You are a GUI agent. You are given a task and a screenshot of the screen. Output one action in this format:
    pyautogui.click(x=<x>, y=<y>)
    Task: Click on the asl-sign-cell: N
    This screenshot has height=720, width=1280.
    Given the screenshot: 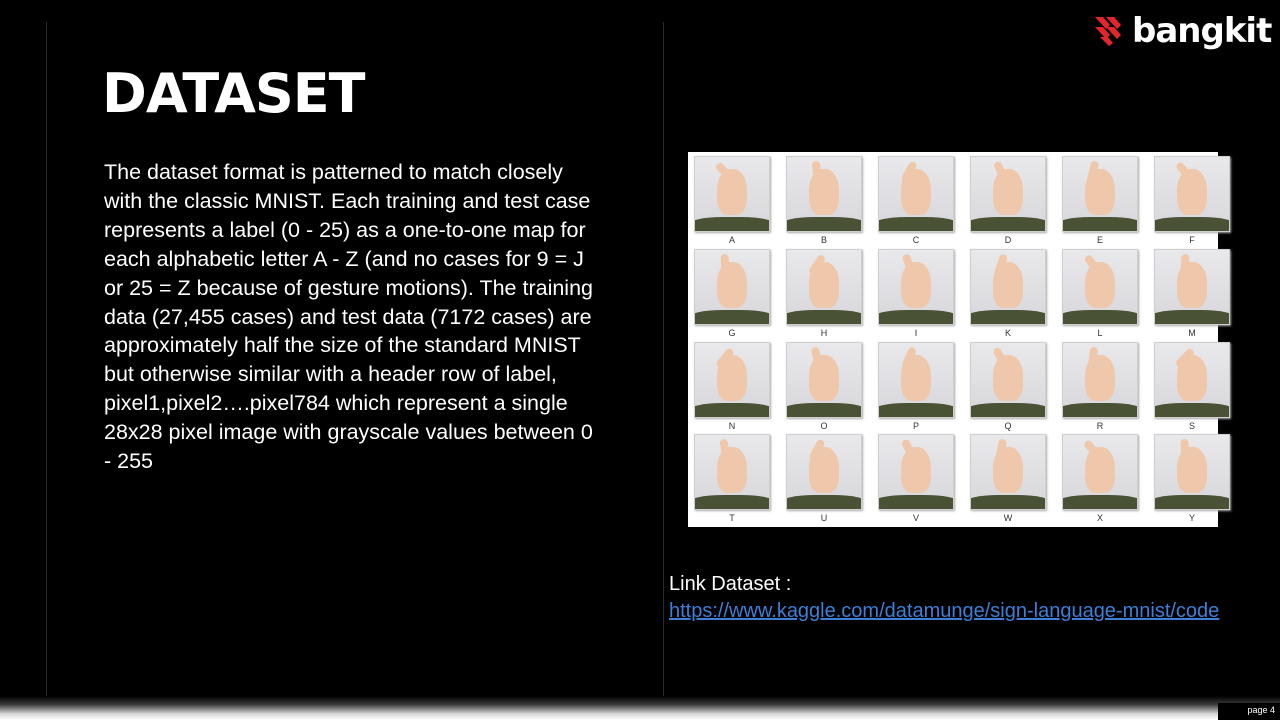 What is the action you would take?
    pyautogui.click(x=732, y=387)
    